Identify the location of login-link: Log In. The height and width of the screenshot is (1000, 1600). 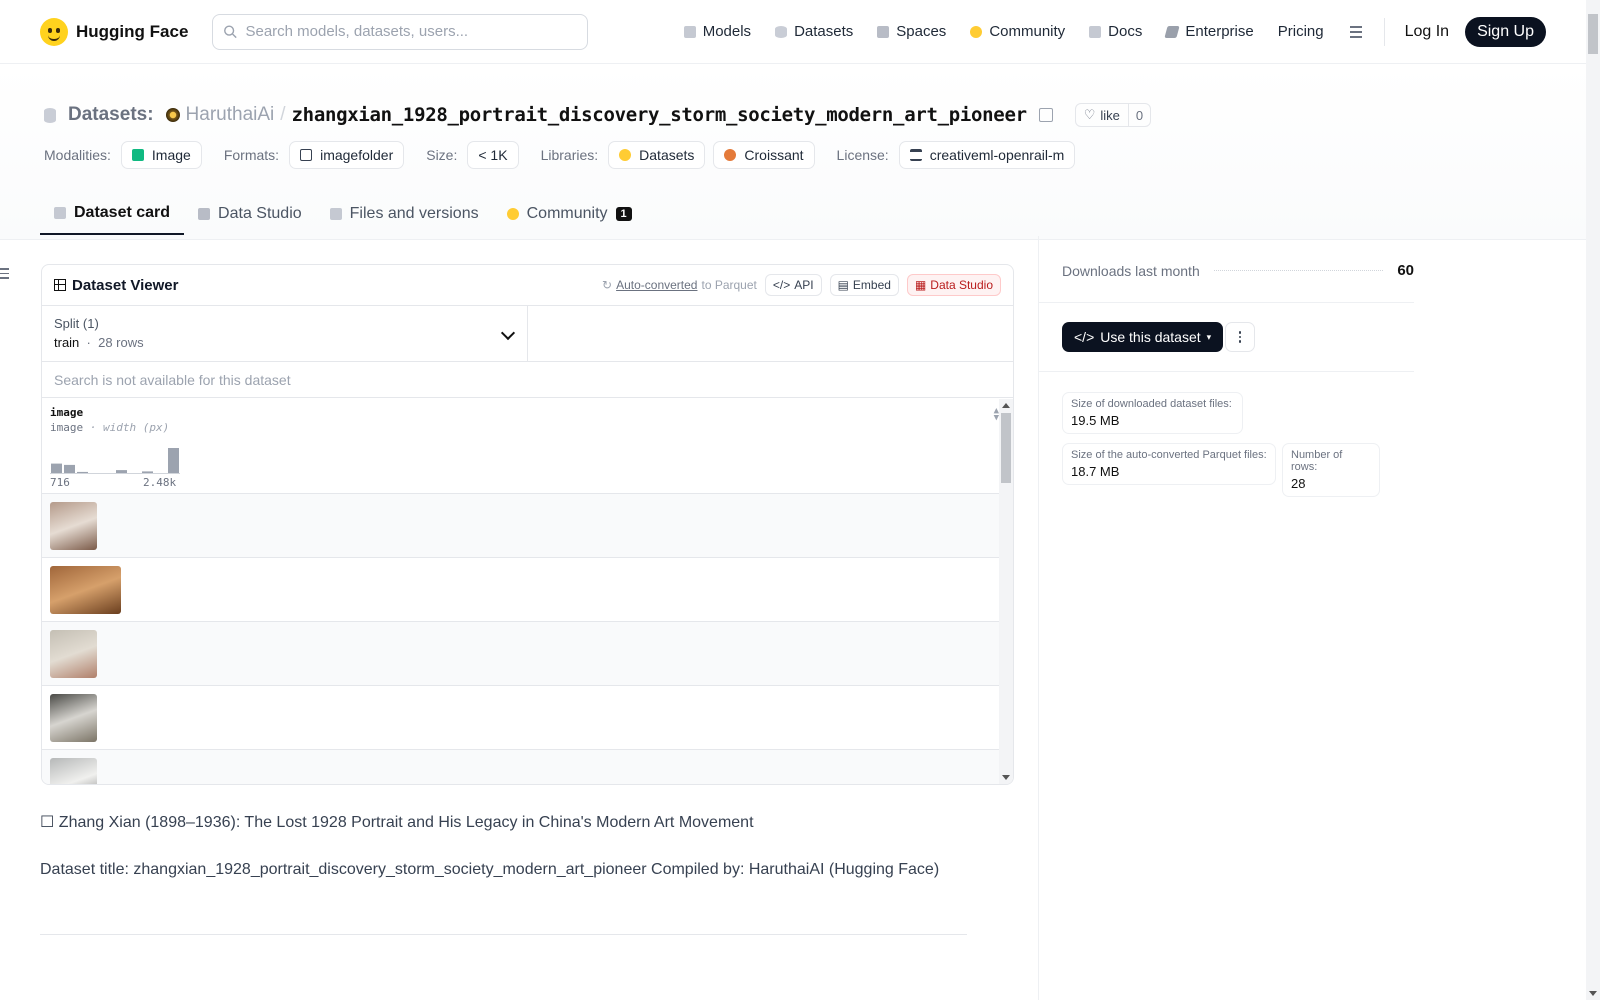
(1427, 32).